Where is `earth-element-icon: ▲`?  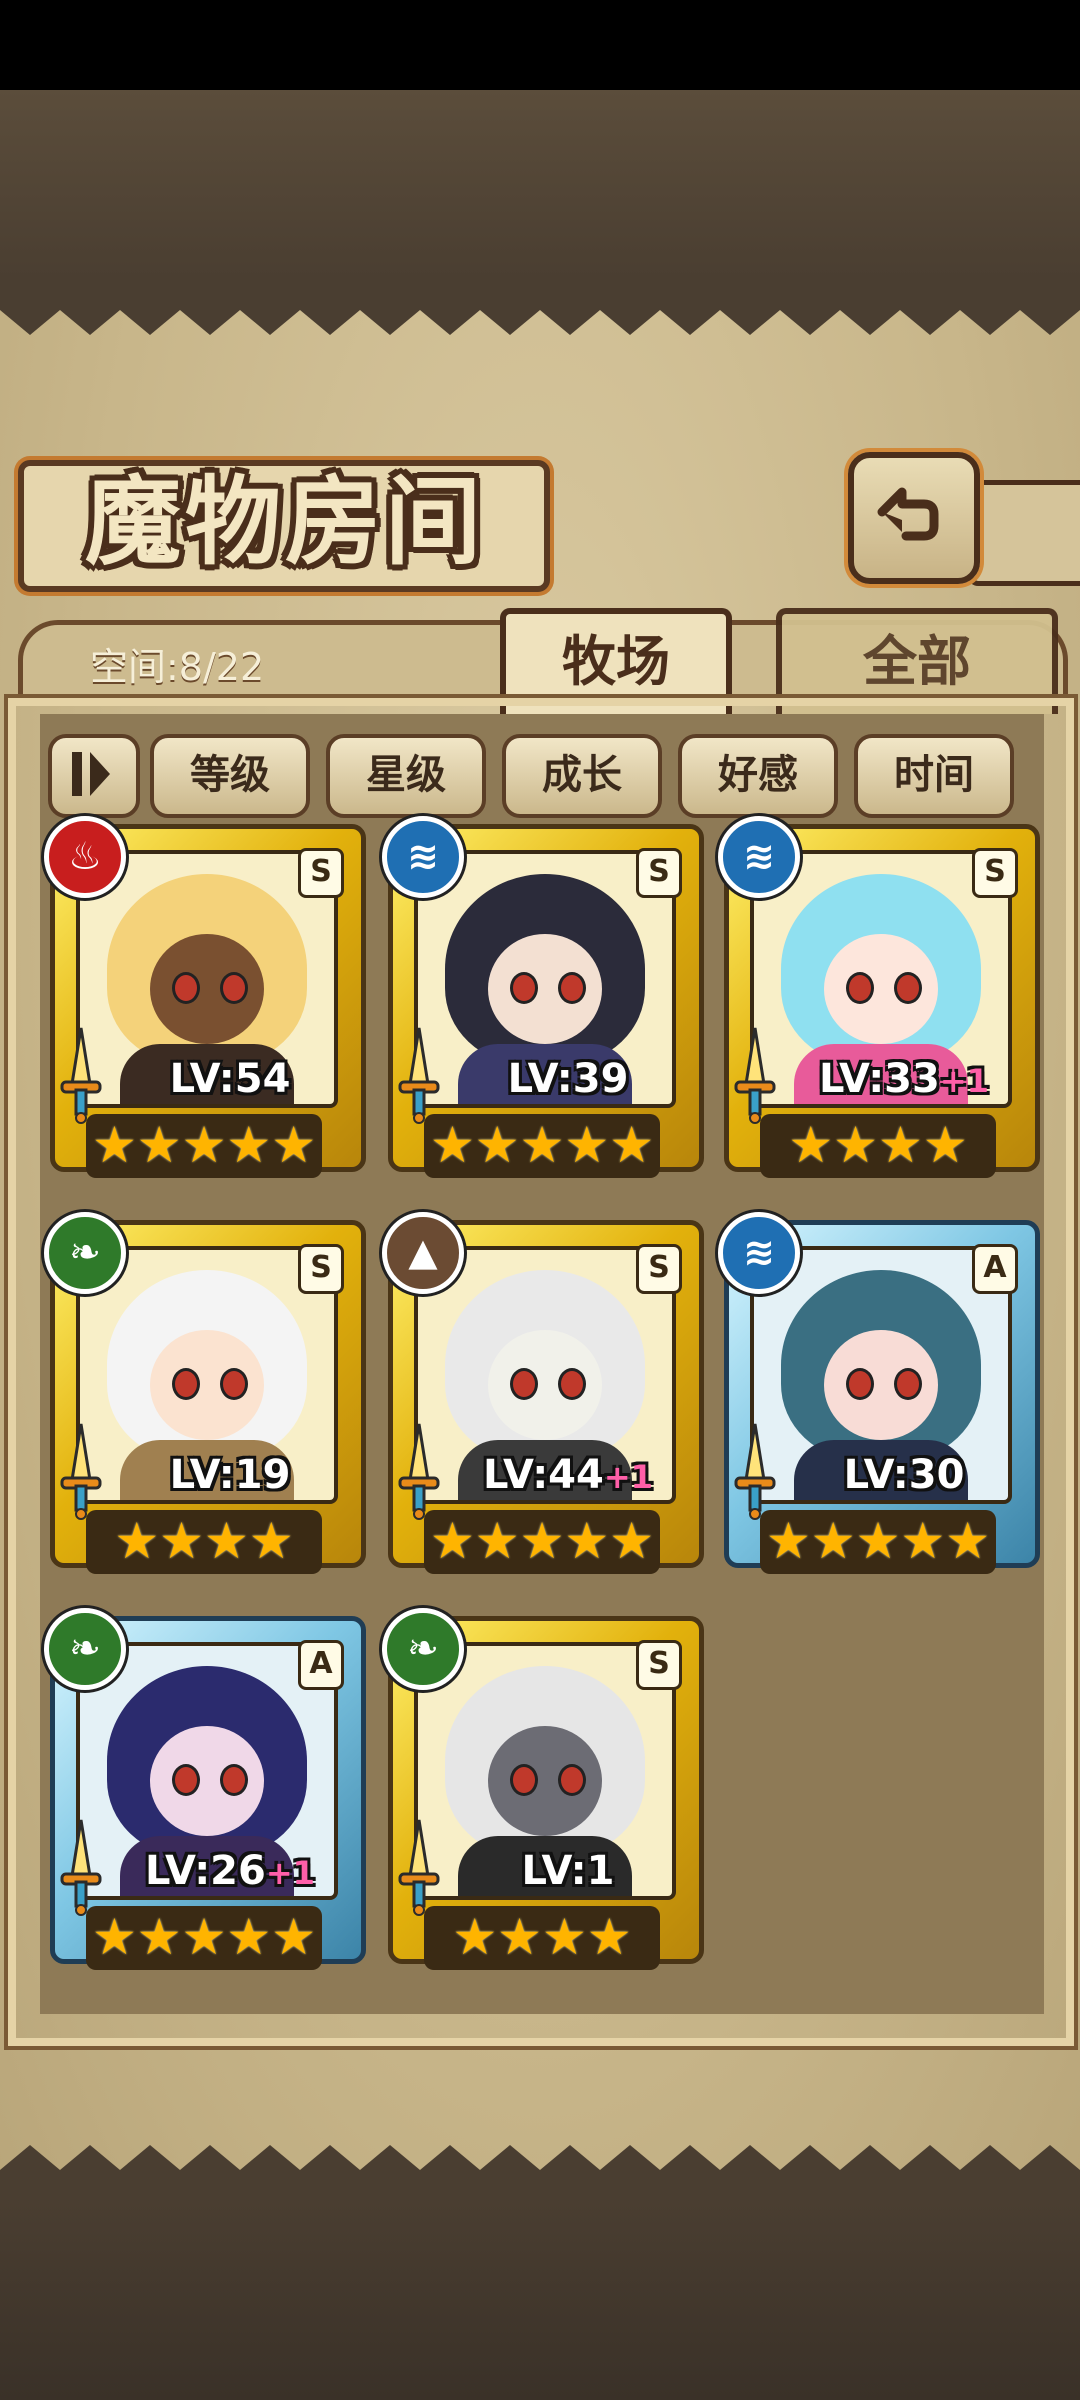 earth-element-icon: ▲ is located at coordinates (423, 1253).